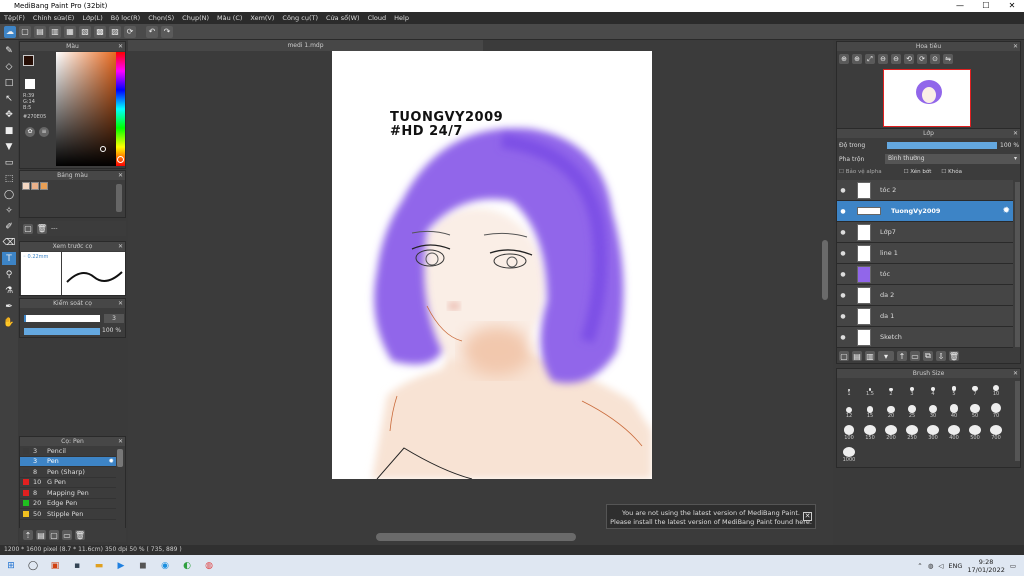 The width and height of the screenshot is (1024, 576). I want to click on menu-cloud: Cloud, so click(377, 18).